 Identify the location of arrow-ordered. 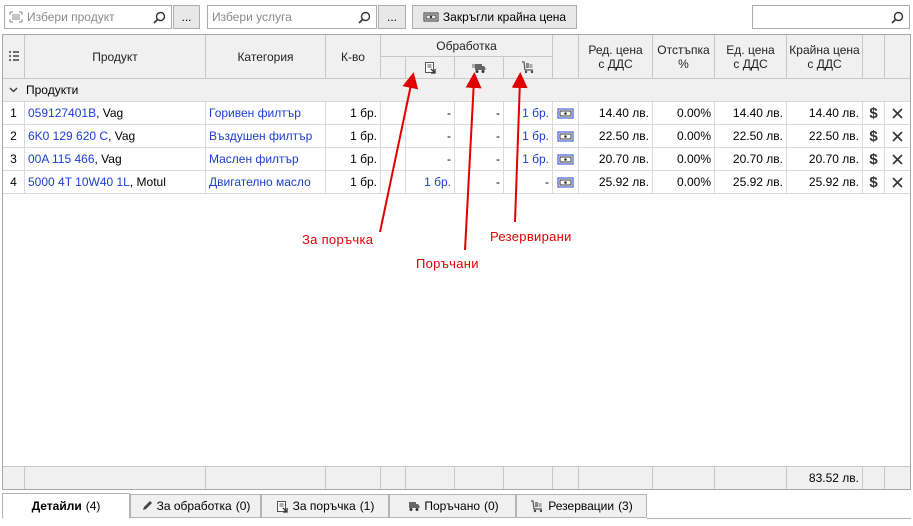
(473, 161).